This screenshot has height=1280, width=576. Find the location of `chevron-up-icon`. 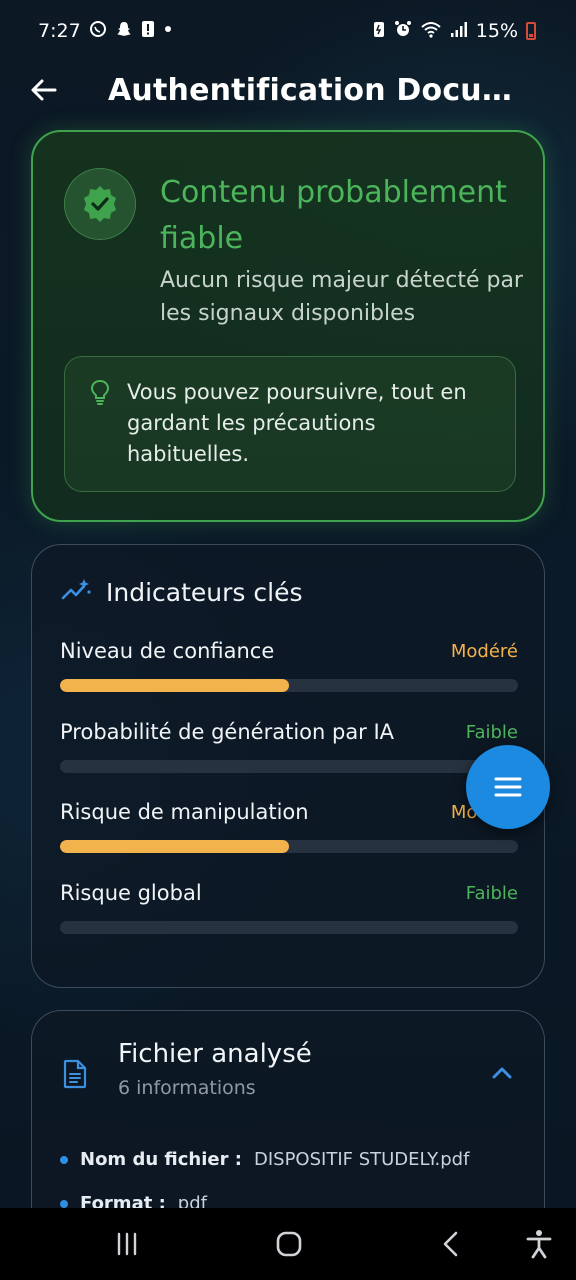

chevron-up-icon is located at coordinates (502, 1073).